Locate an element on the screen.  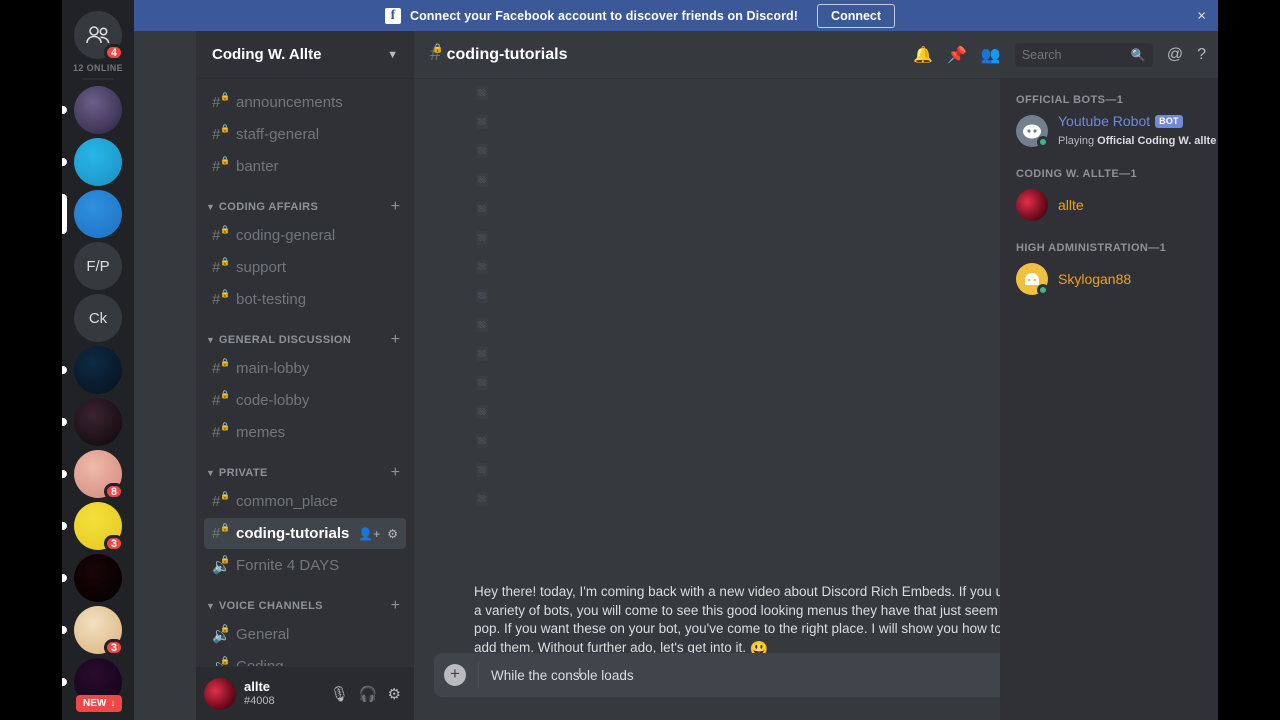
channel-item-fornite-4-days: 🔈 🔒 Fornite 4 DAYS is located at coordinates (305, 565).